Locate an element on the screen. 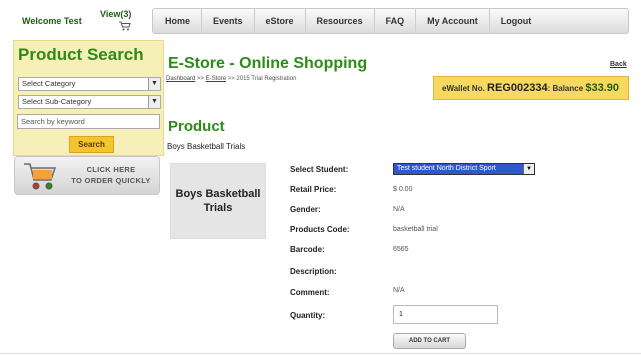  nav-home: Home is located at coordinates (178, 21).